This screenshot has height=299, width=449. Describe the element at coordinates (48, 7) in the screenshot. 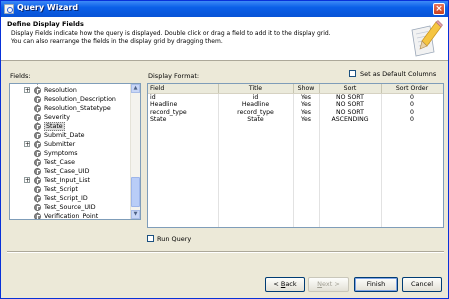

I see `window-title: Query Wizard` at that location.